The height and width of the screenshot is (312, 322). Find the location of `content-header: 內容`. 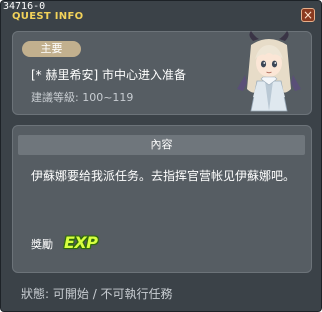

content-header: 內容 is located at coordinates (161, 145).